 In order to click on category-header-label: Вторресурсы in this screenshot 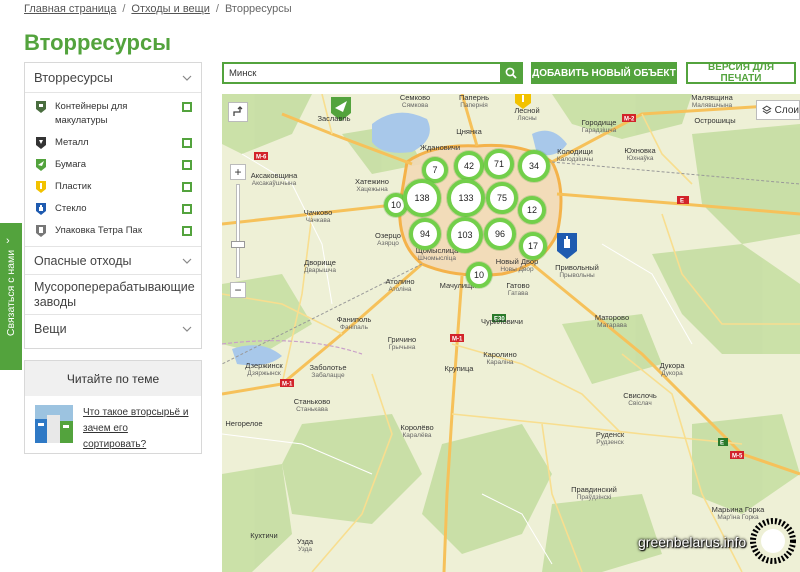, I will do `click(73, 77)`.